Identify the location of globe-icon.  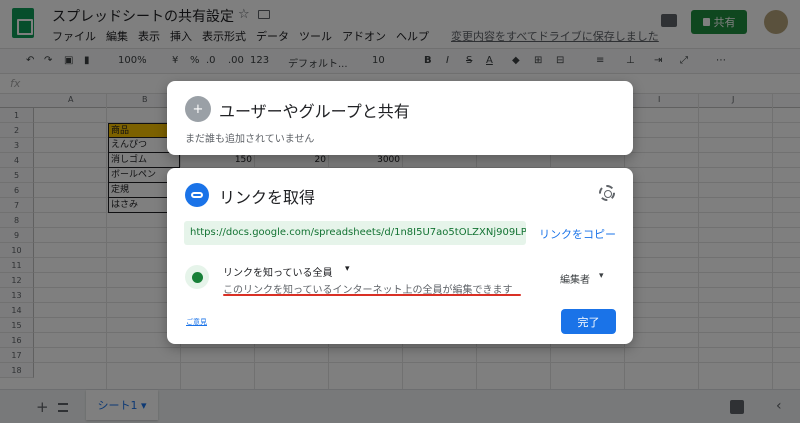
(197, 277).